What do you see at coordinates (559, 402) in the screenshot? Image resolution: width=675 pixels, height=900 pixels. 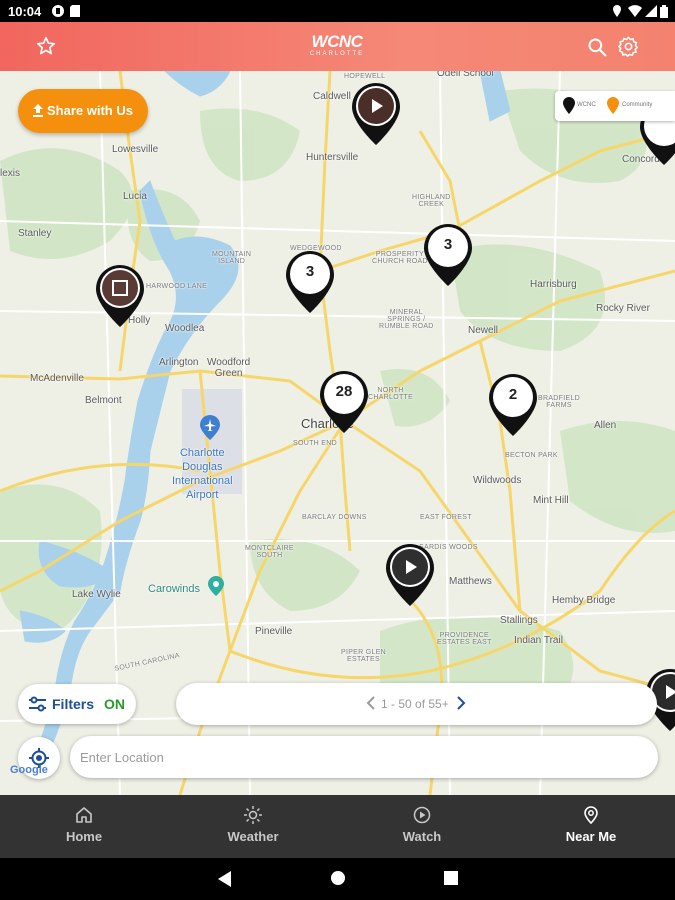 I see `place-bradfield-farms: BRADFIELD FARMS` at bounding box center [559, 402].